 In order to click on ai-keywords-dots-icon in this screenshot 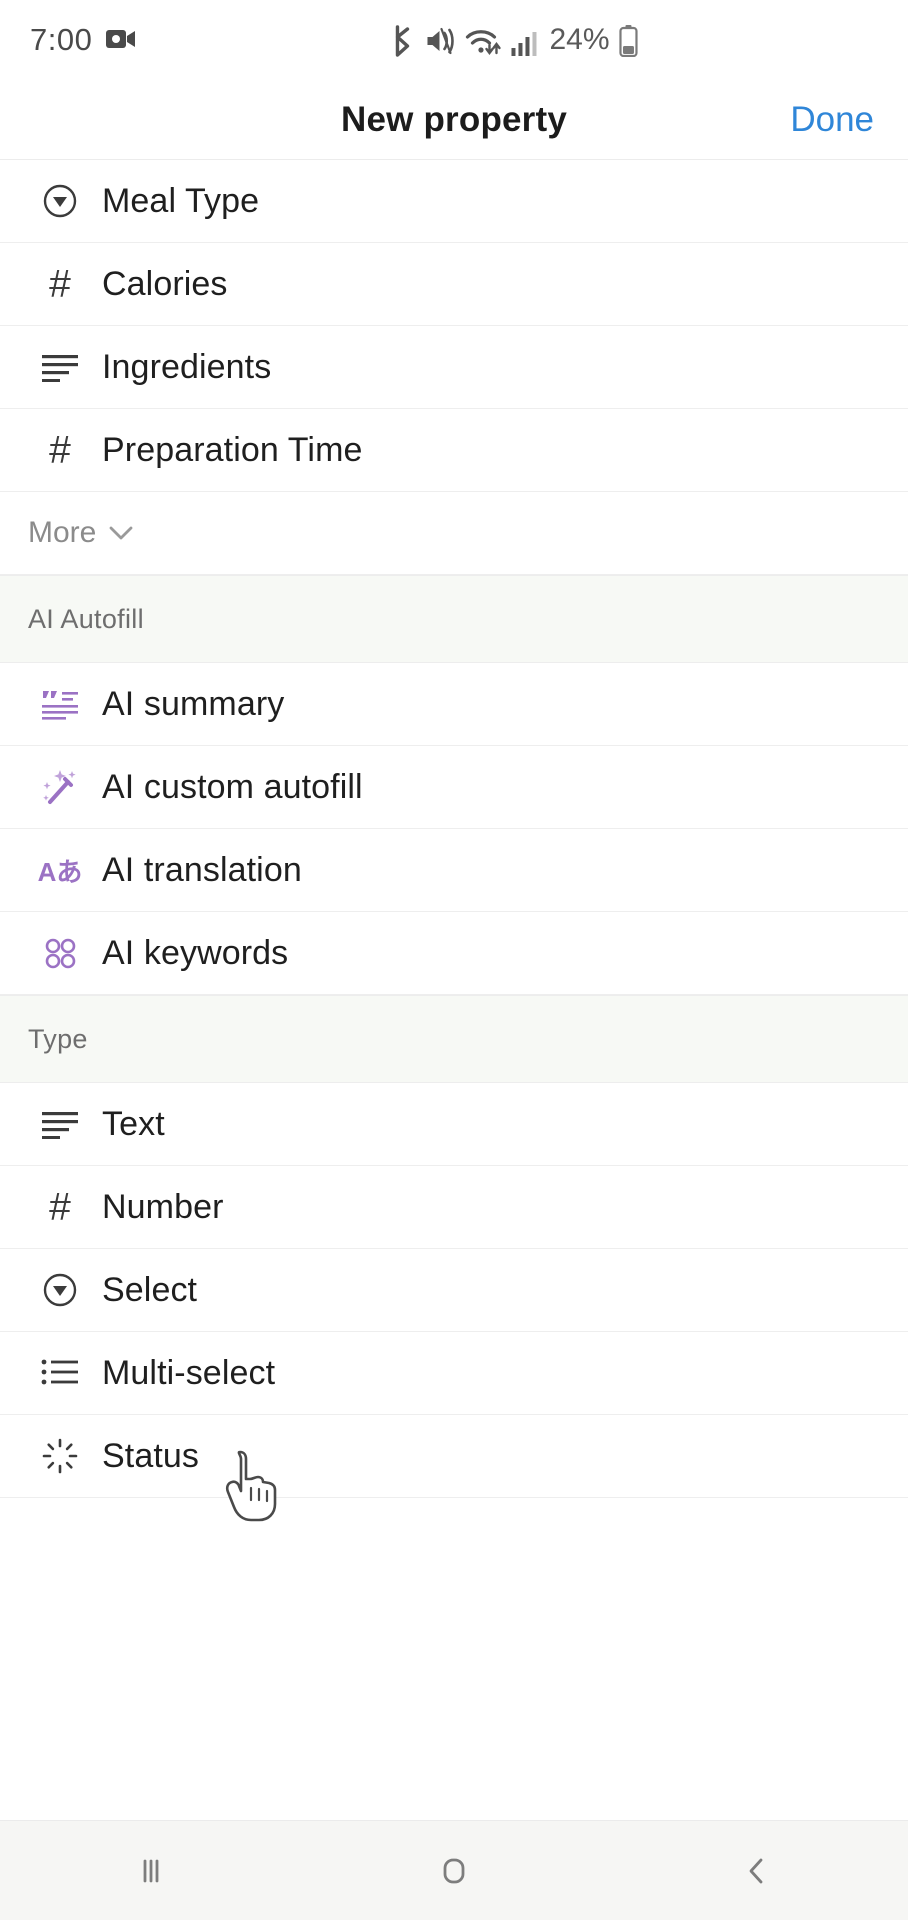, I will do `click(60, 953)`.